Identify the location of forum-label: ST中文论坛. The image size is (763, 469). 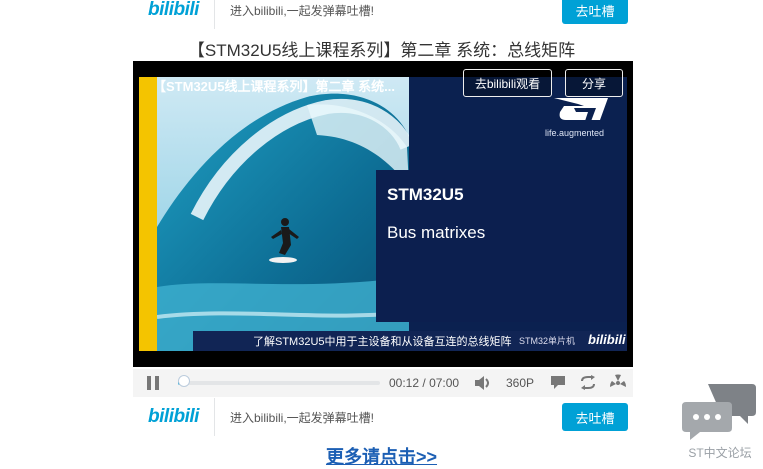
(720, 453).